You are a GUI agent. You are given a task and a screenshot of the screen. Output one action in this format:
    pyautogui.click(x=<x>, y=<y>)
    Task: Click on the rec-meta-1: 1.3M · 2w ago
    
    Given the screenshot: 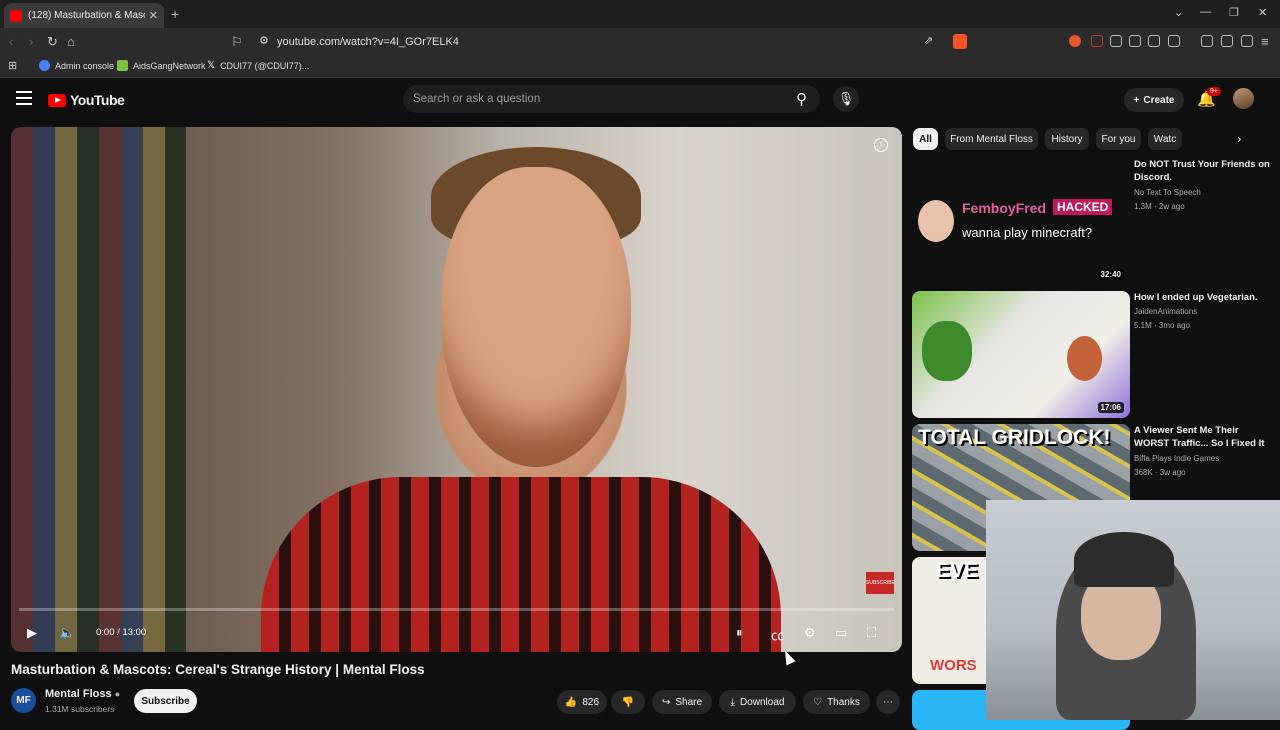 What is the action you would take?
    pyautogui.click(x=1159, y=206)
    